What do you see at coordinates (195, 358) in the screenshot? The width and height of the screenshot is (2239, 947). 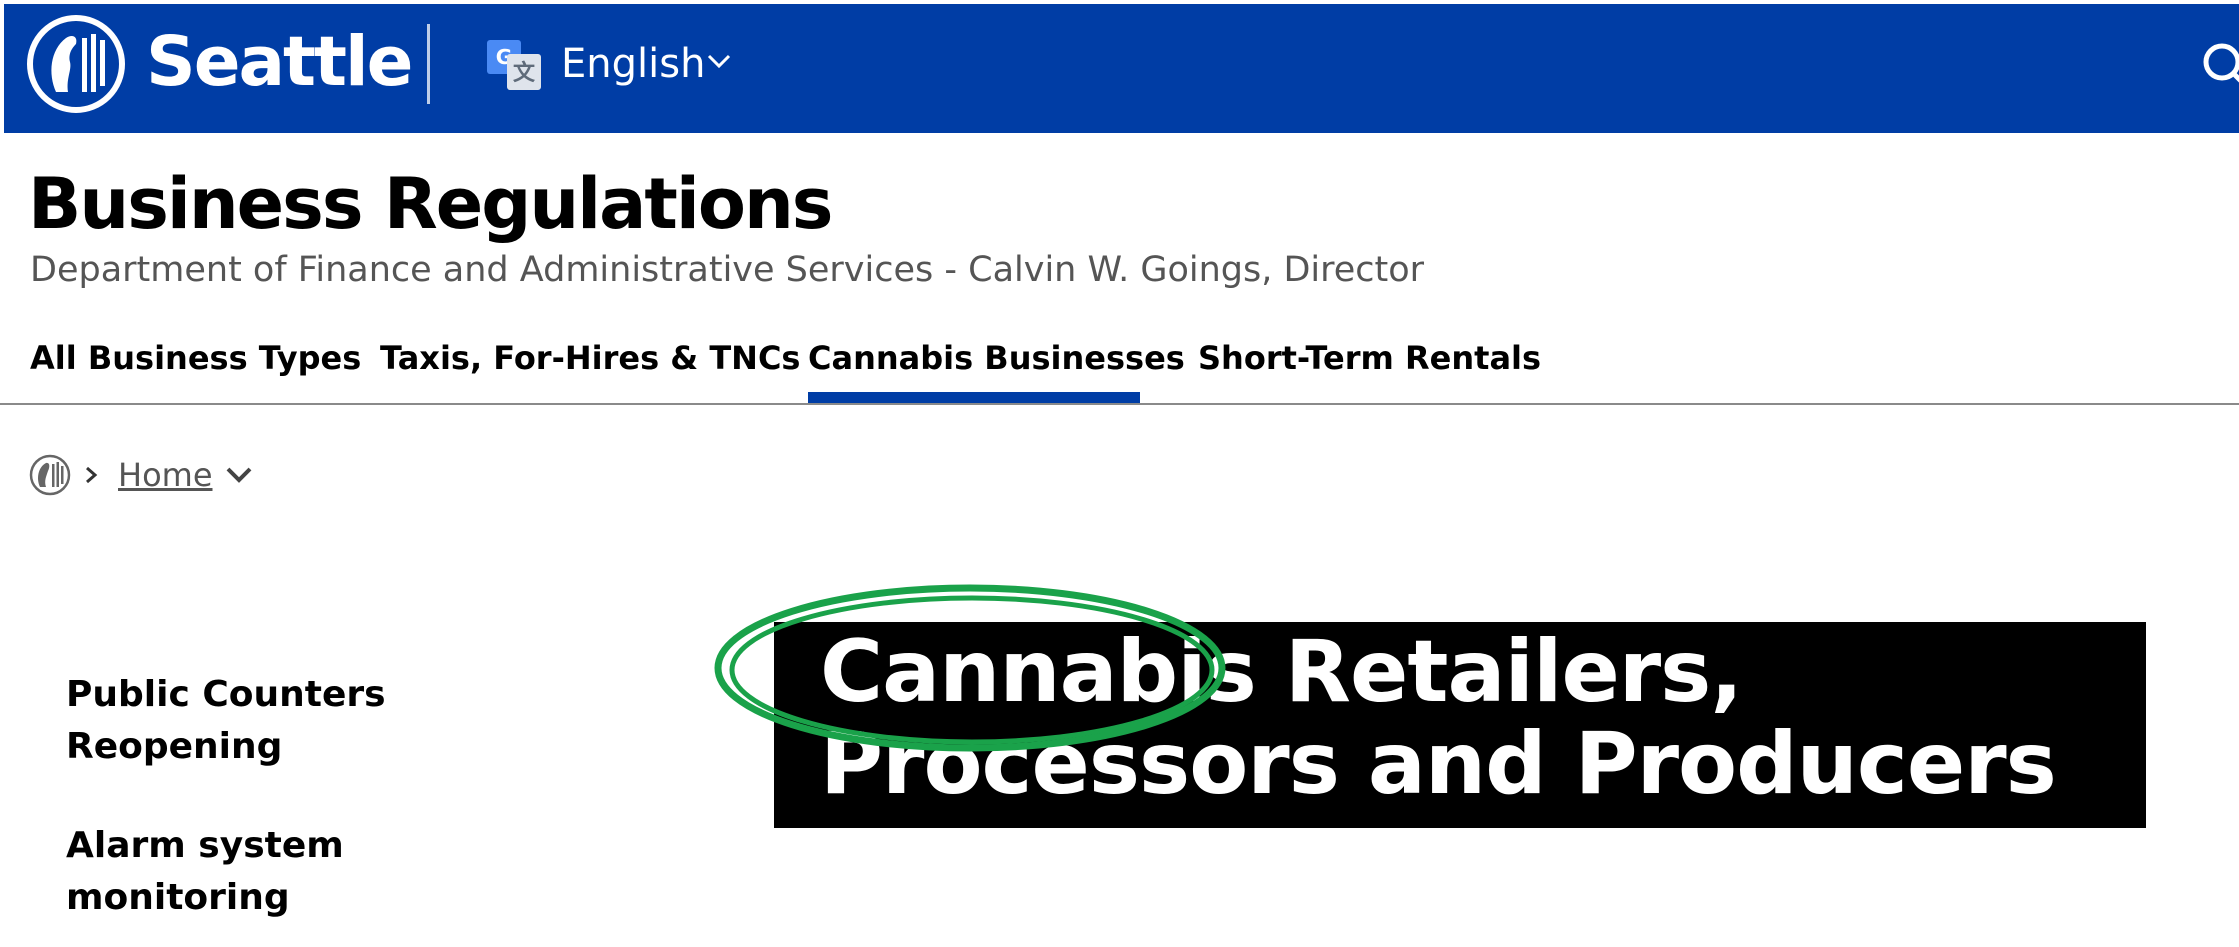 I see `nav-all-business-types: All Business Types` at bounding box center [195, 358].